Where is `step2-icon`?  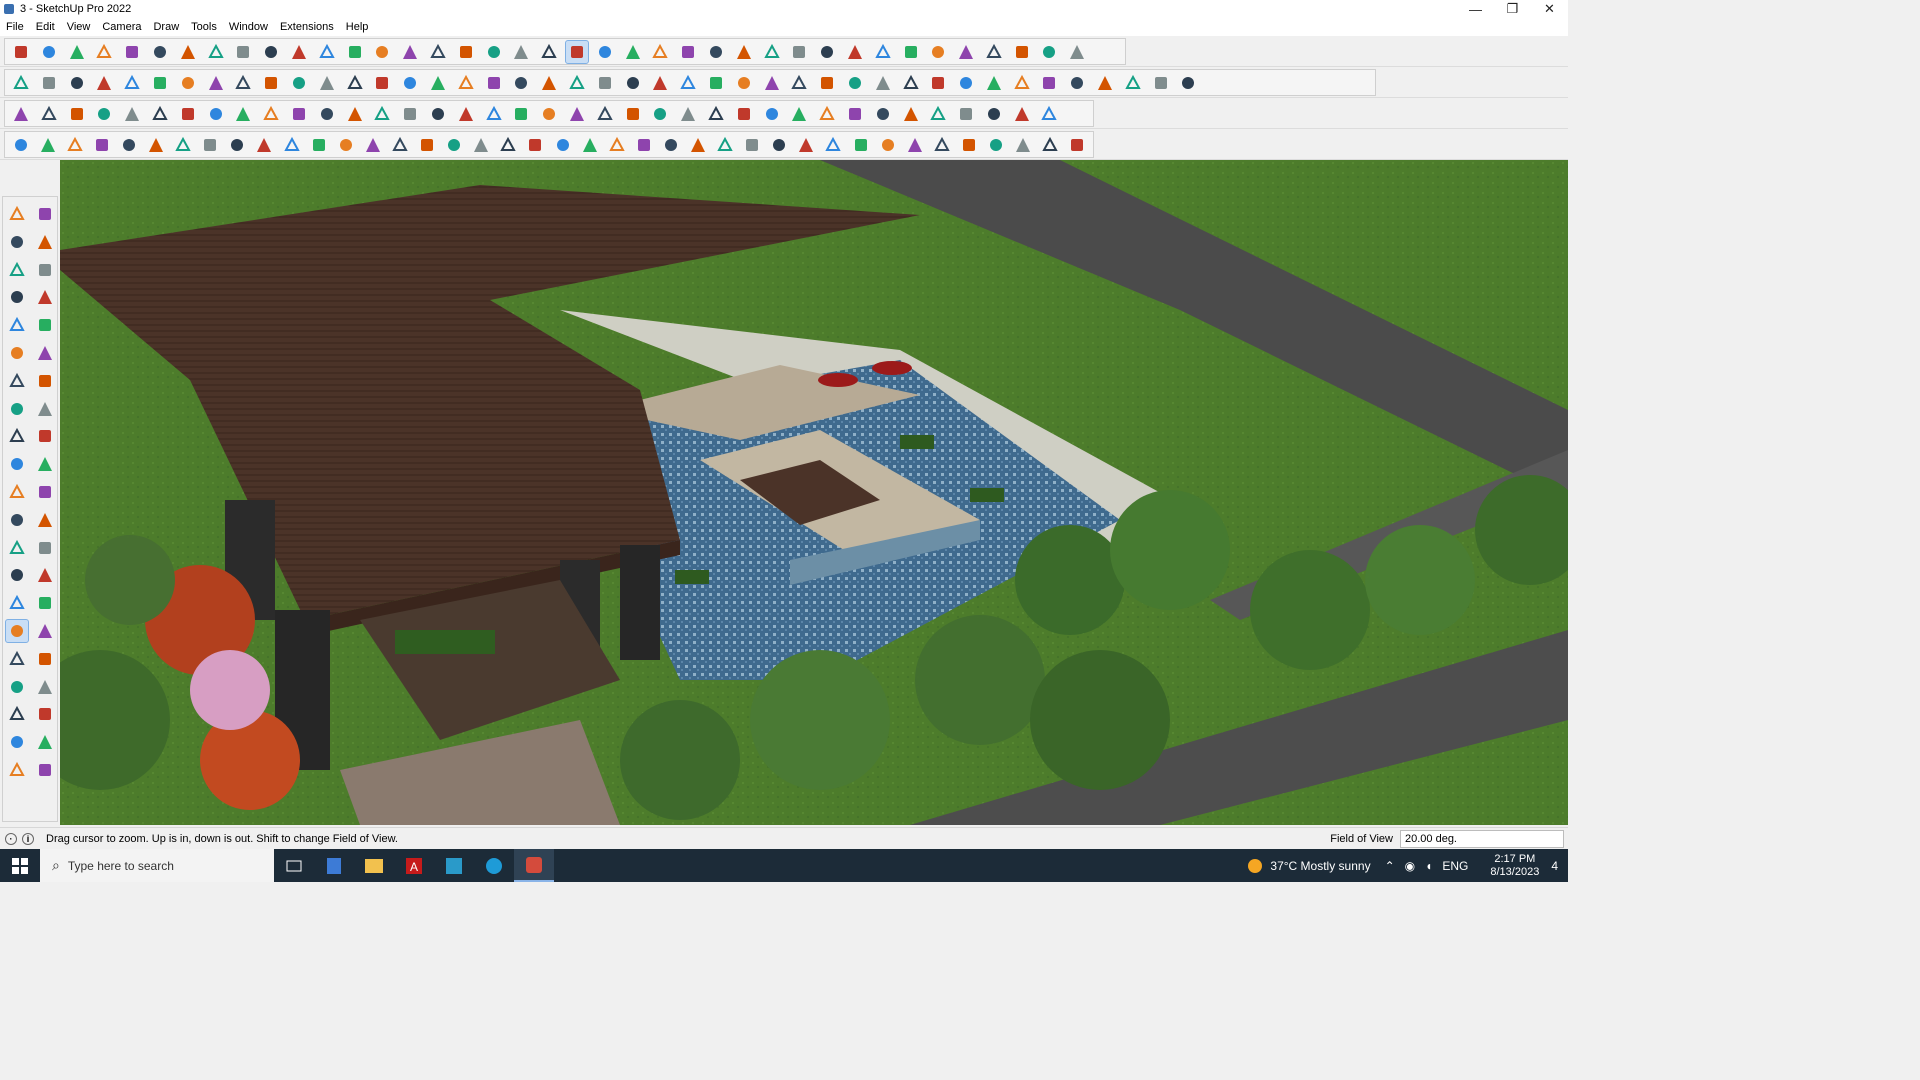 step2-icon is located at coordinates (318, 145).